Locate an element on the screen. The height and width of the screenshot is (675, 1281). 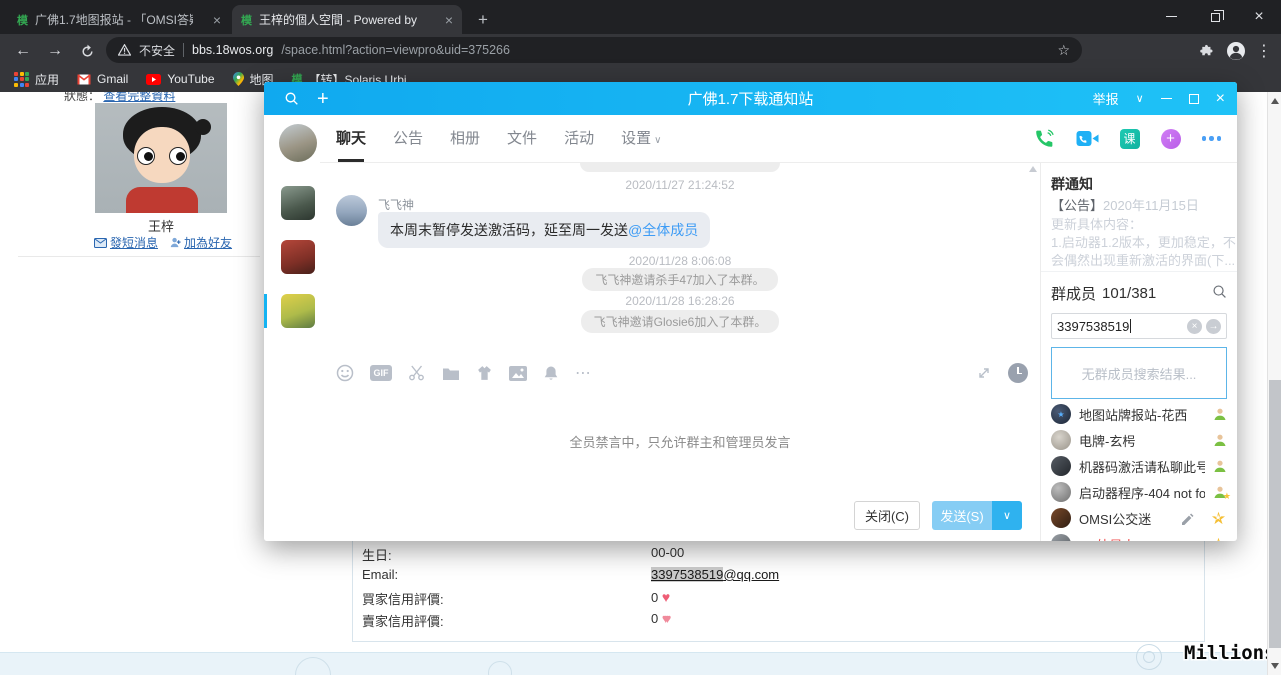
qq-minimize-button is located at coordinates (1166, 98).